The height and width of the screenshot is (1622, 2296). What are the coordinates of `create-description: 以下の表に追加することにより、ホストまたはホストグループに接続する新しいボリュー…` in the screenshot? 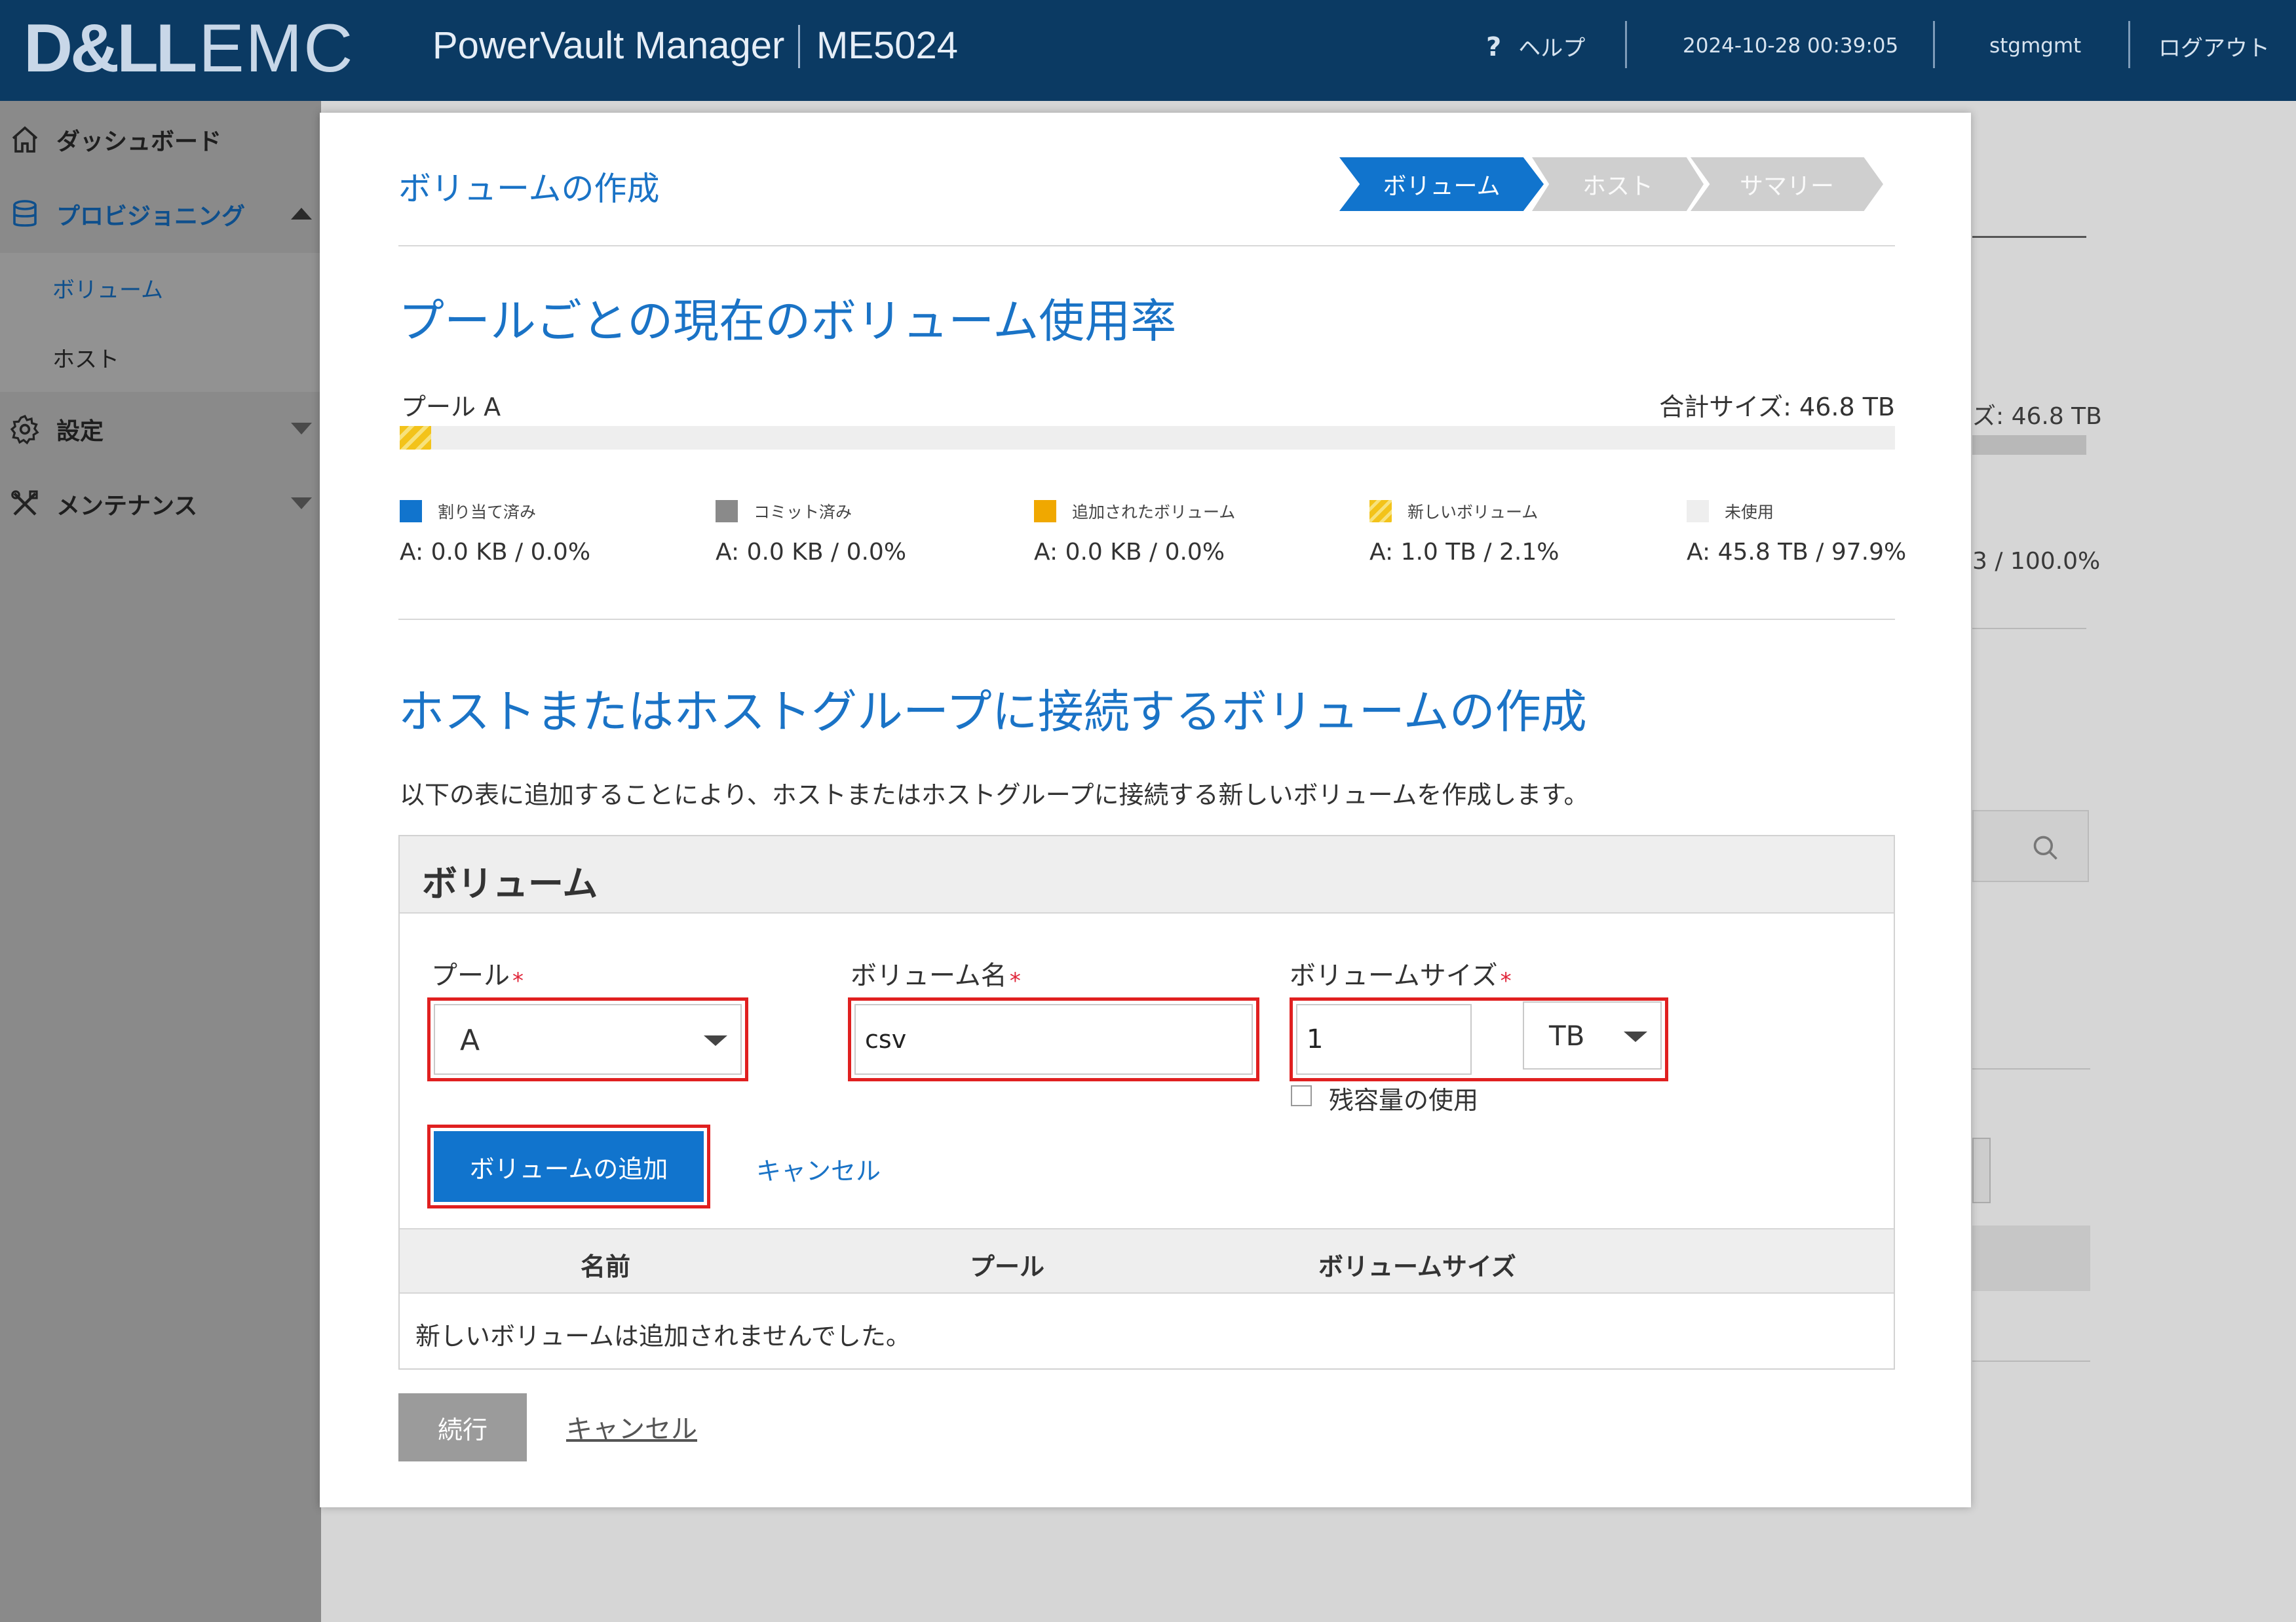 It's located at (994, 795).